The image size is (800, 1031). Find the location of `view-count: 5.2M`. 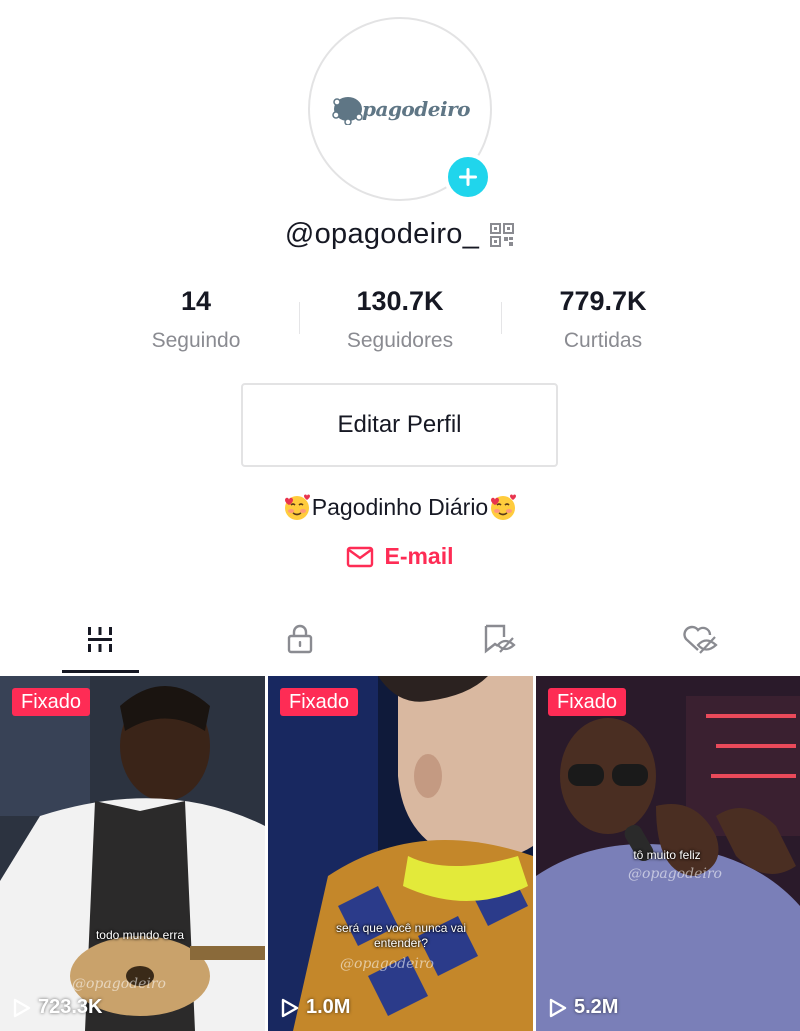

view-count: 5.2M is located at coordinates (583, 1007).